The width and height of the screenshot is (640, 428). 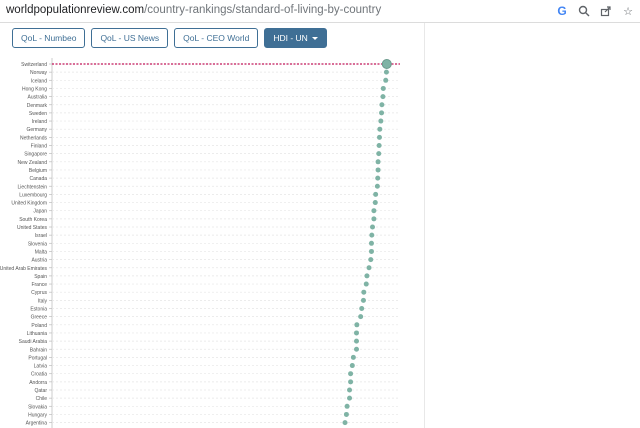 What do you see at coordinates (38, 179) in the screenshot?
I see `y-tick-label: Canada` at bounding box center [38, 179].